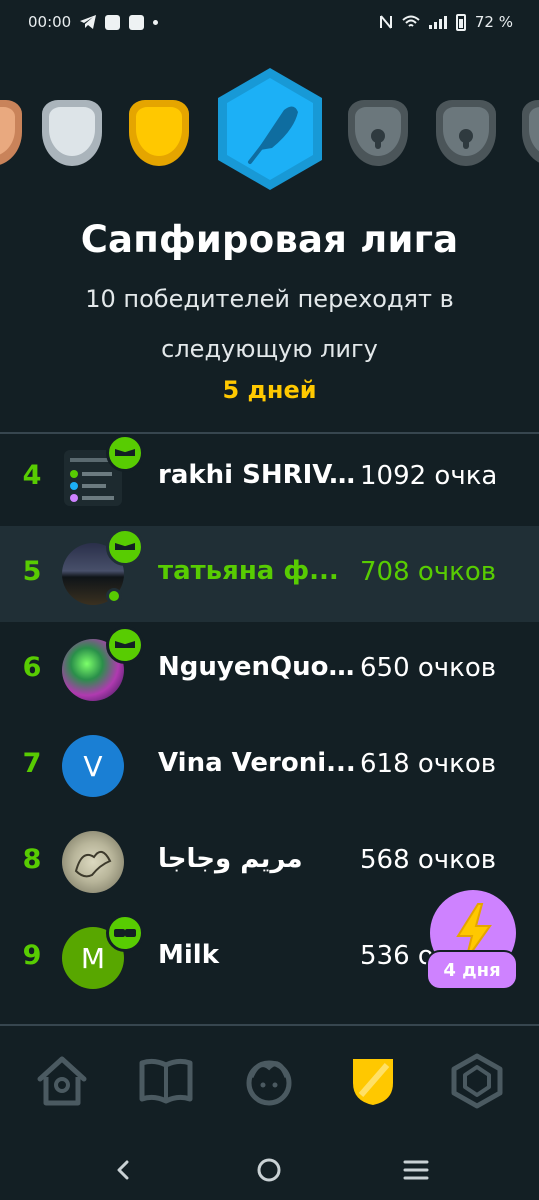 Image resolution: width=539 pixels, height=1200 pixels. What do you see at coordinates (93, 862) in the screenshot?
I see `avatar` at bounding box center [93, 862].